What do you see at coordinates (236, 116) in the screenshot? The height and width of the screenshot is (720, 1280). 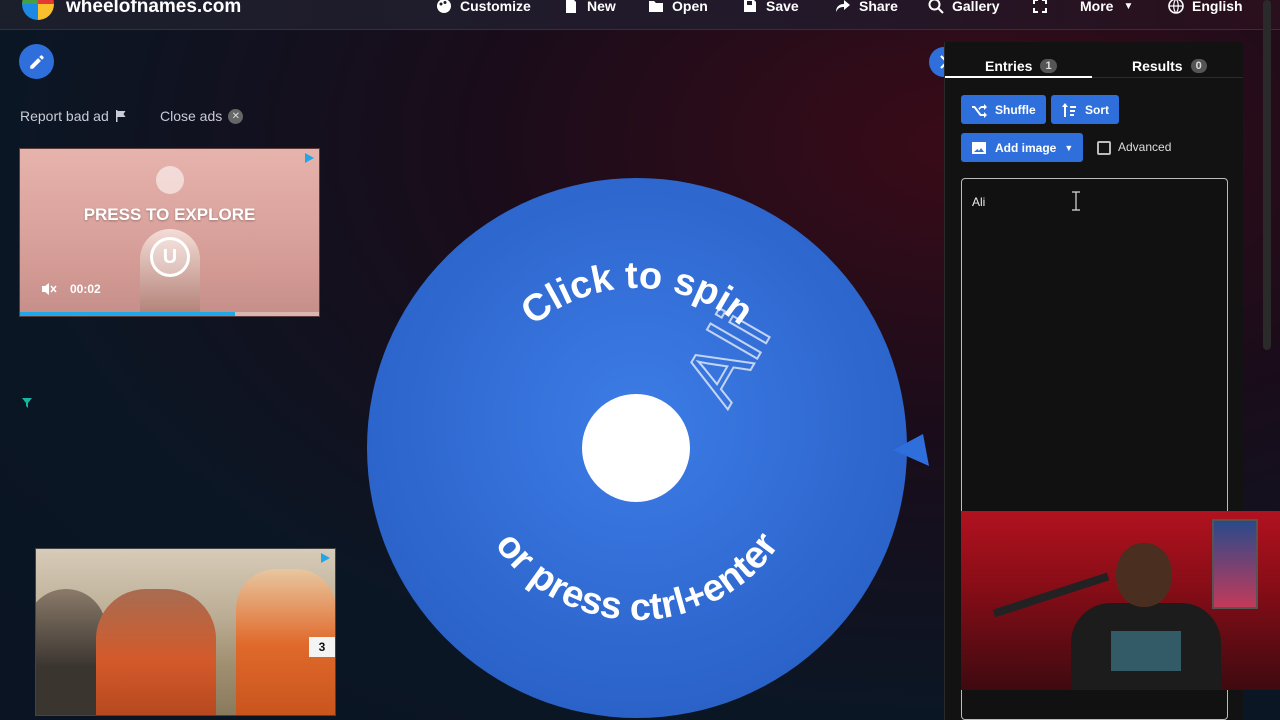 I see `close-icon: ✕` at bounding box center [236, 116].